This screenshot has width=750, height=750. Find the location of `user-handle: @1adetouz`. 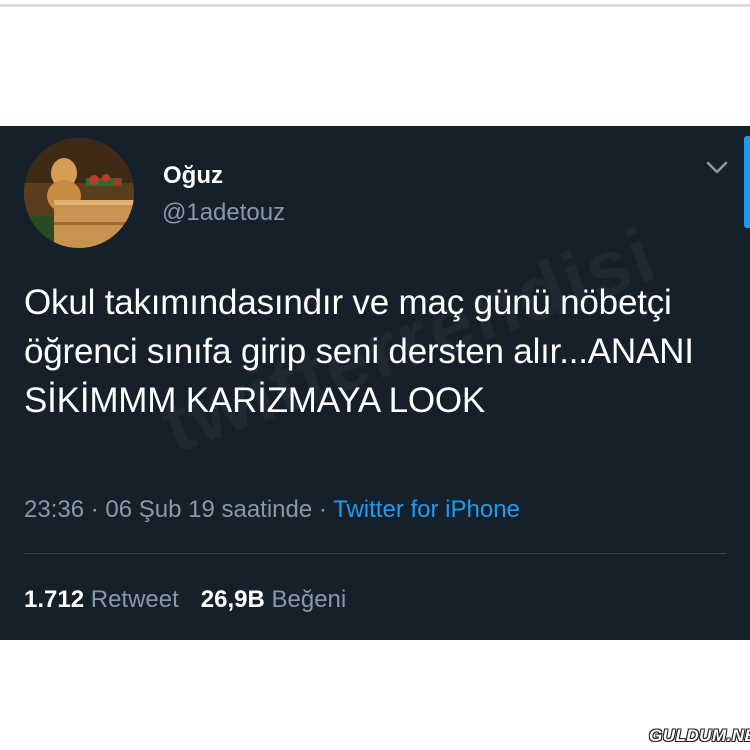

user-handle: @1adetouz is located at coordinates (223, 213).